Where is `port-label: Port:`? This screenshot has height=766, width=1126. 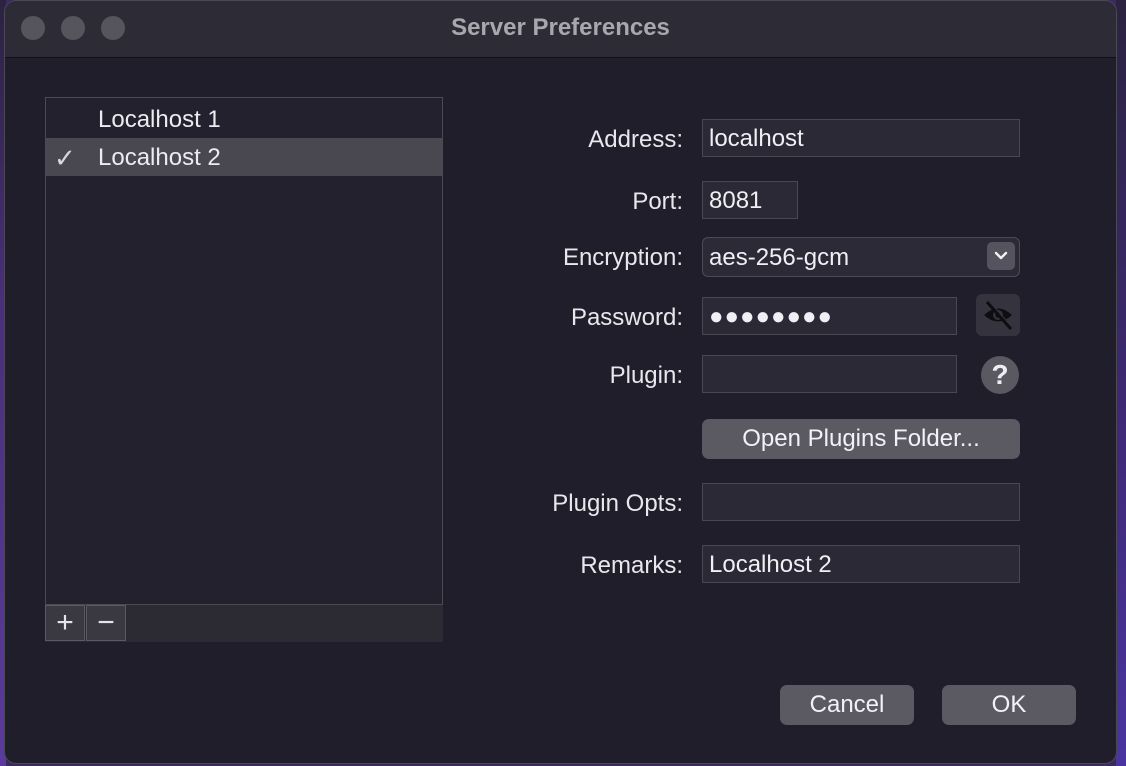 port-label: Port: is located at coordinates (657, 201).